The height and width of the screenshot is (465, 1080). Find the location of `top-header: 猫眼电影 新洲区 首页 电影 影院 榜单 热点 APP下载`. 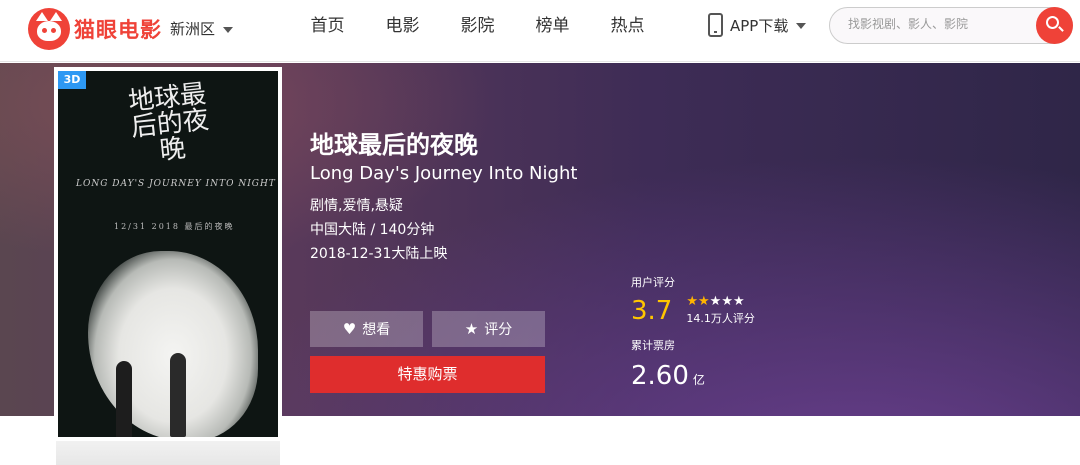

top-header: 猫眼电影 新洲区 首页 电影 影院 榜单 热点 APP下载 is located at coordinates (540, 31).